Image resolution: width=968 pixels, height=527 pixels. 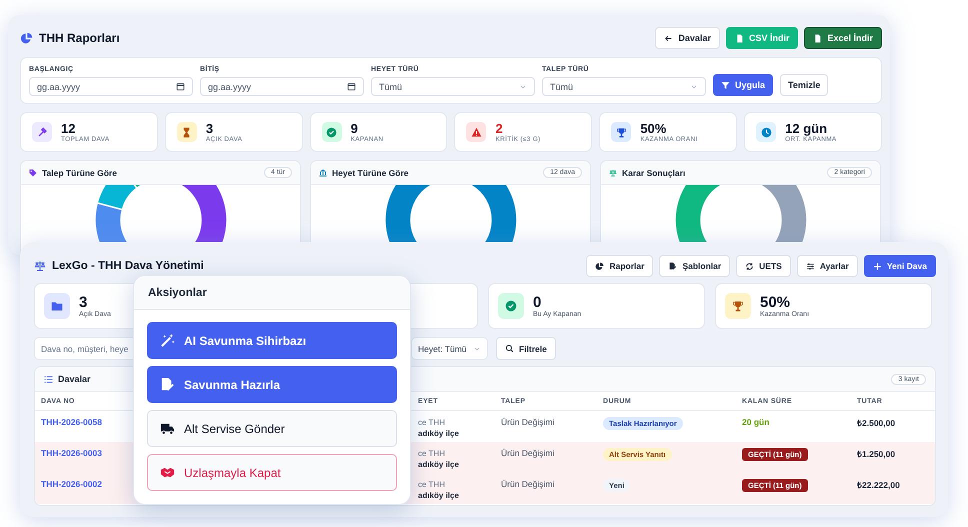 What do you see at coordinates (79, 38) in the screenshot?
I see `window-title: THH Raporları` at bounding box center [79, 38].